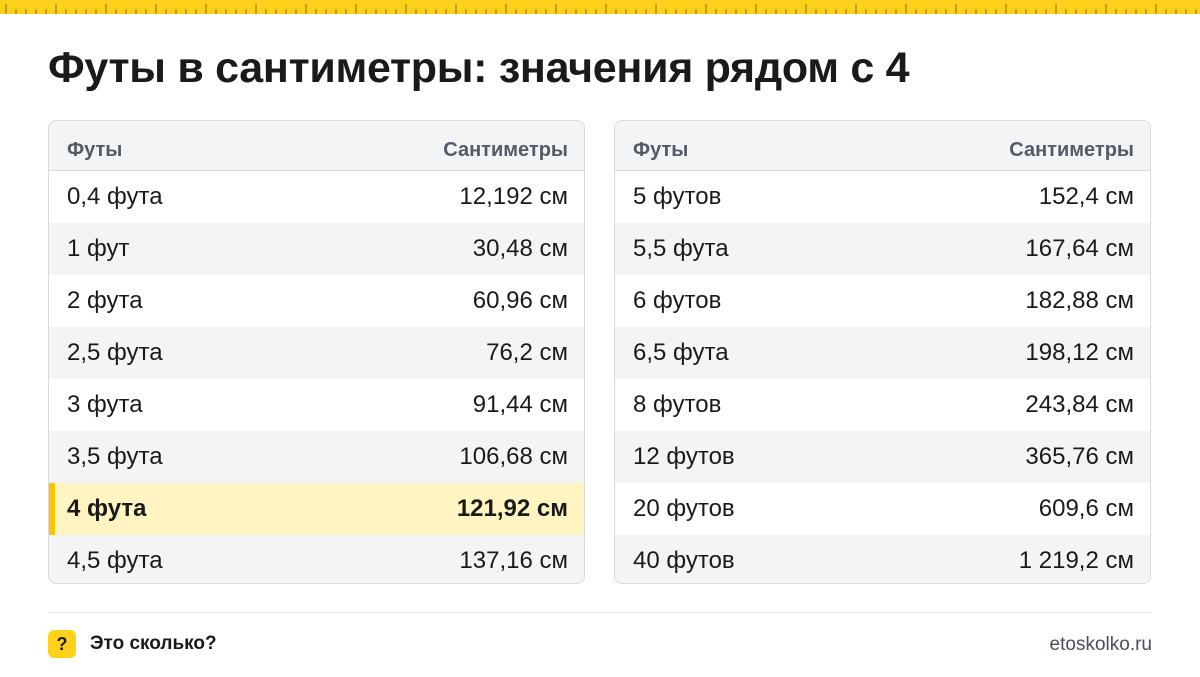 This screenshot has height=677, width=1200. What do you see at coordinates (677, 196) in the screenshot?
I see `cell-feet: 5 футов` at bounding box center [677, 196].